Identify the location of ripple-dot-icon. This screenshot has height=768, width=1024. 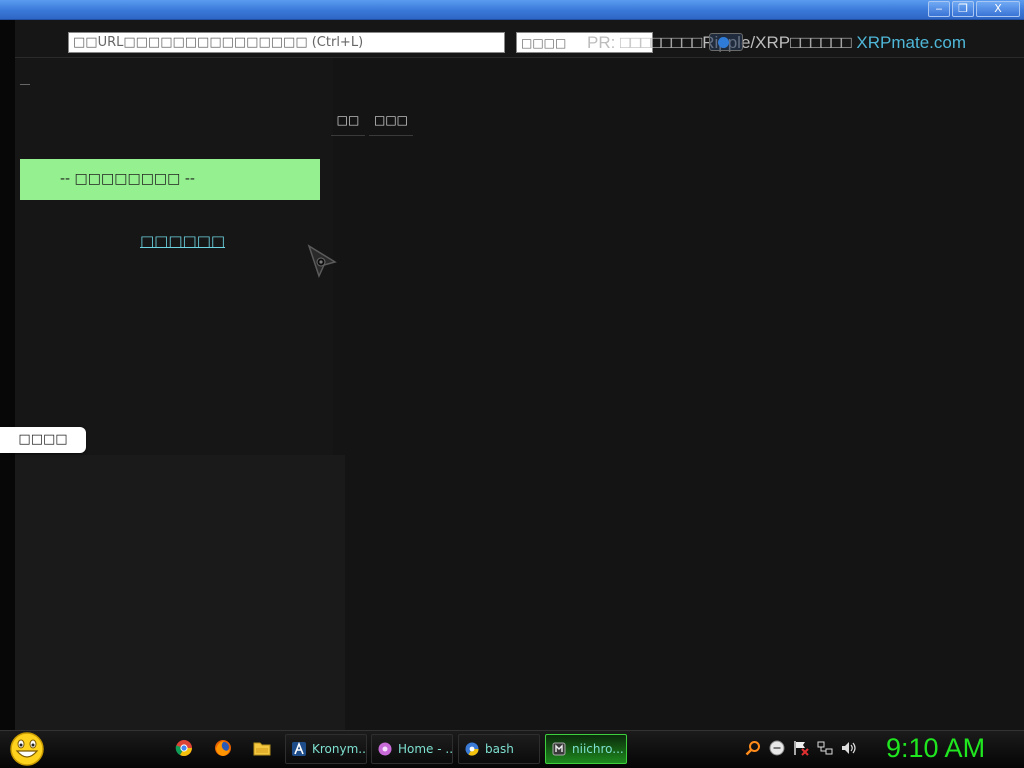
(723, 42).